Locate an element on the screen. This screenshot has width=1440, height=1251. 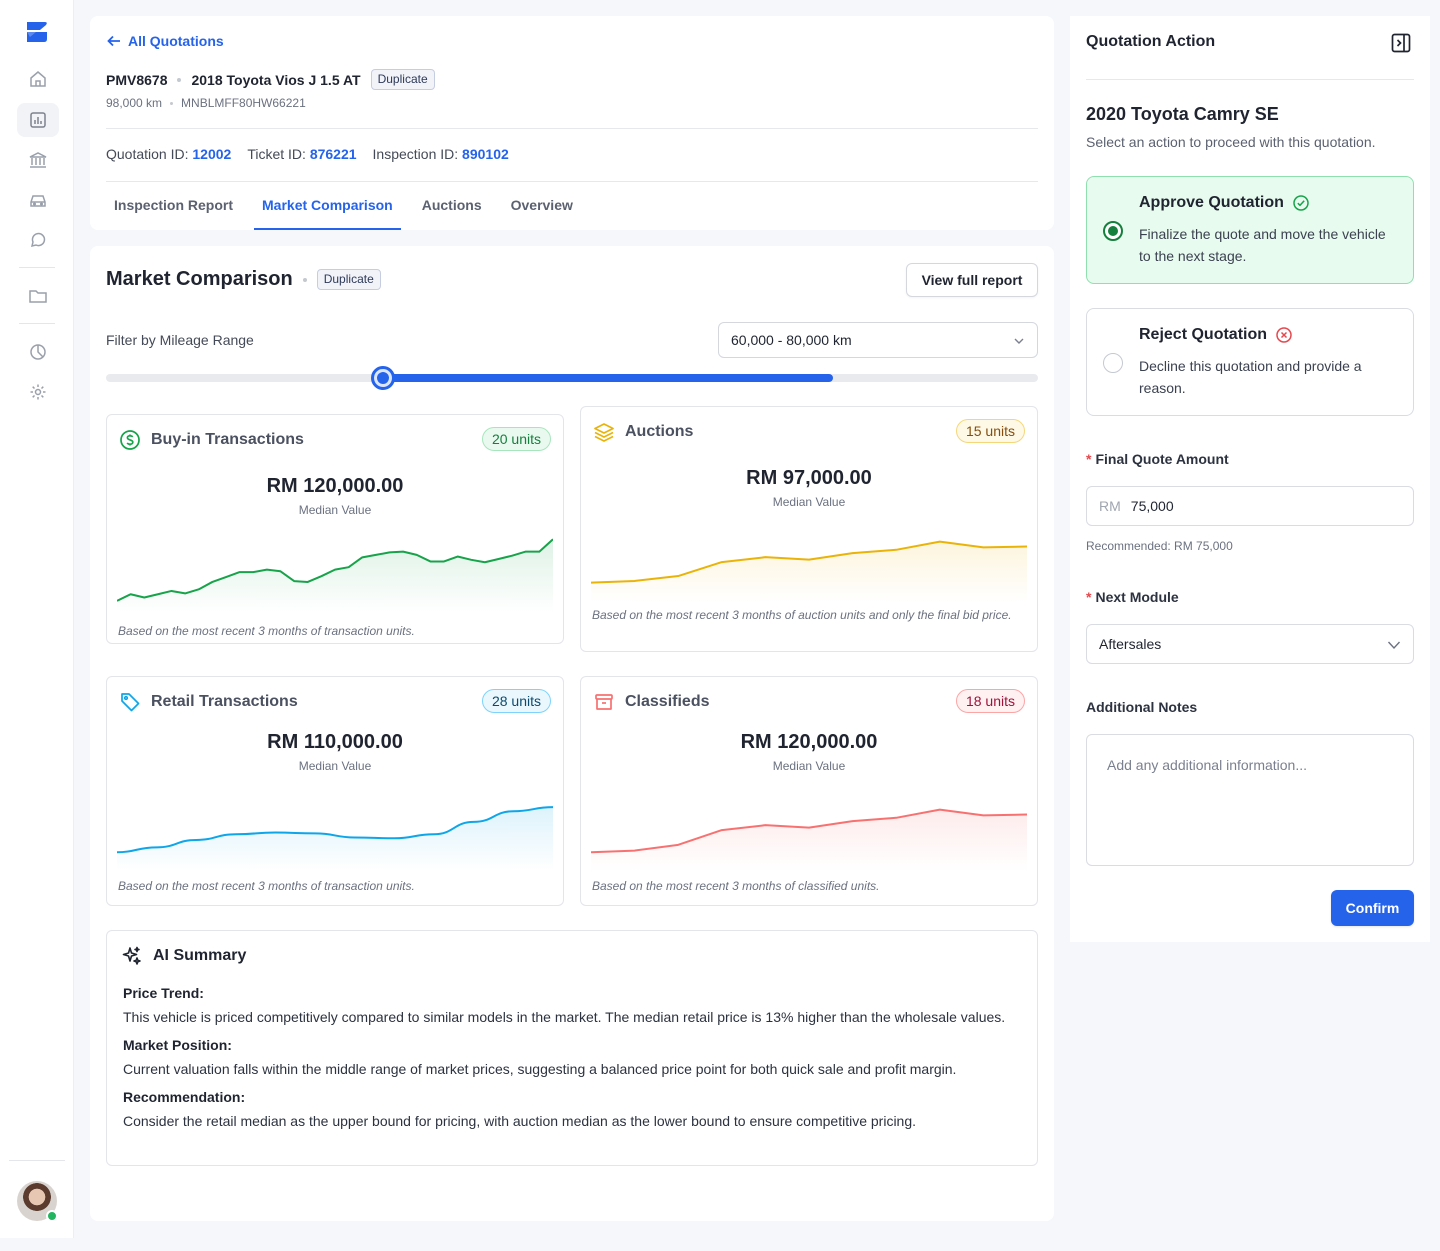
ticket-id-label: Ticket ID: is located at coordinates (276, 154).